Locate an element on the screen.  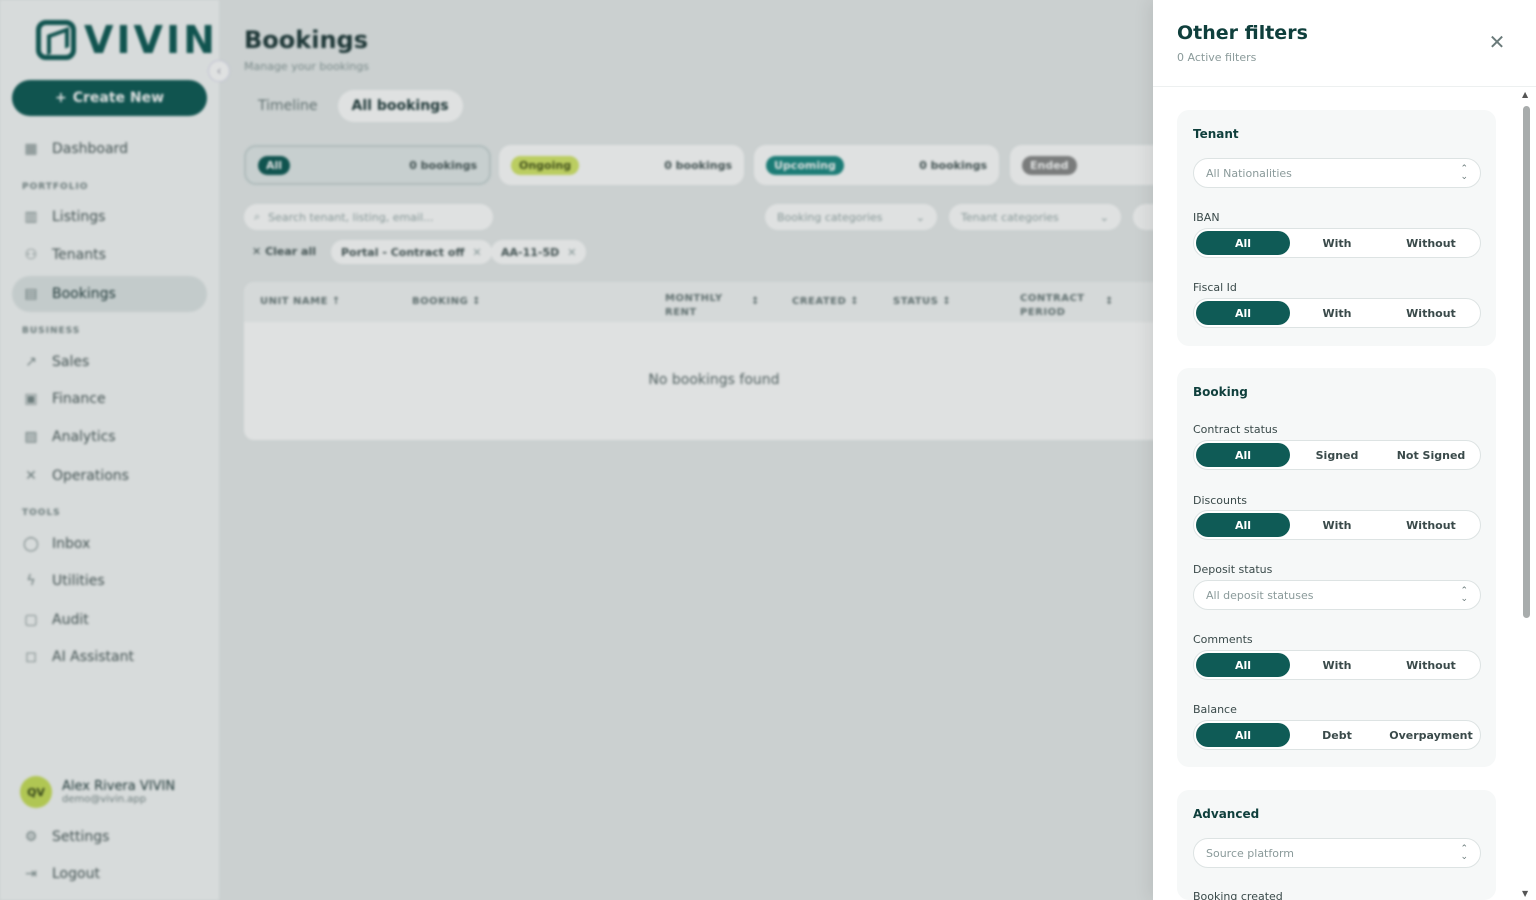
scrollbar-thumb is located at coordinates (1526, 362).